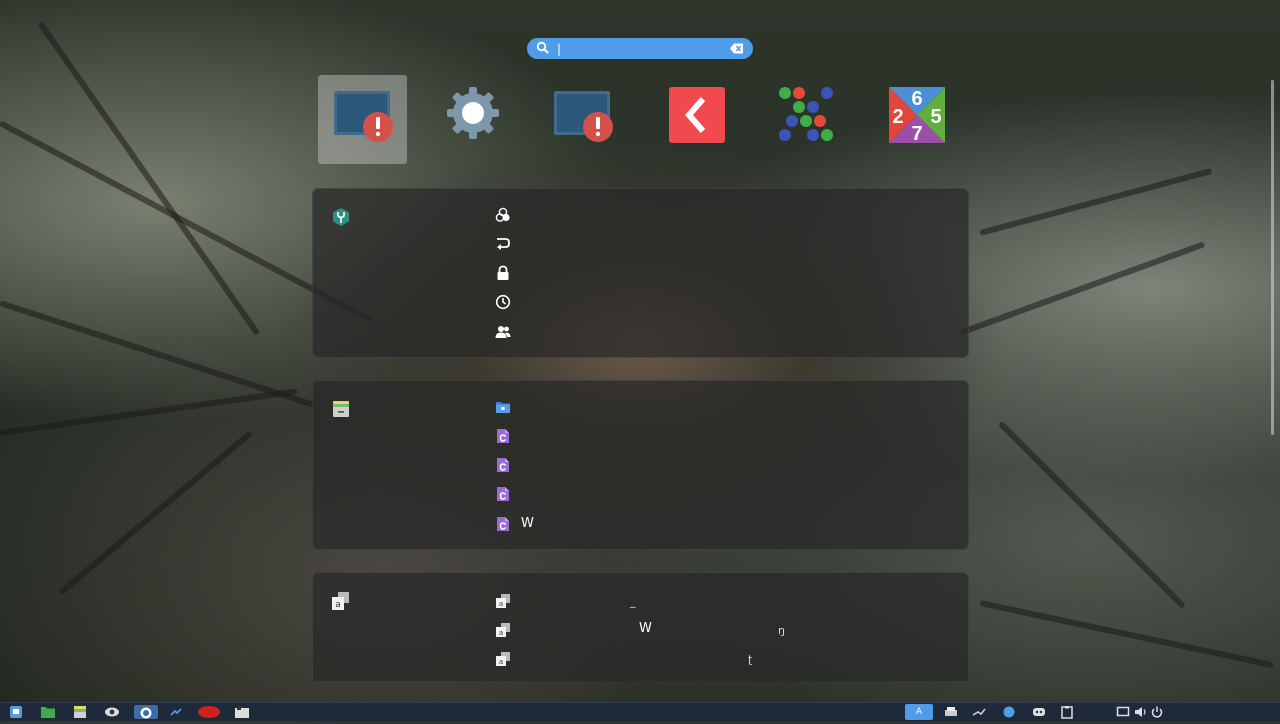 This screenshot has height=724, width=1280. Describe the element at coordinates (979, 712) in the screenshot. I see `steam-icon` at that location.